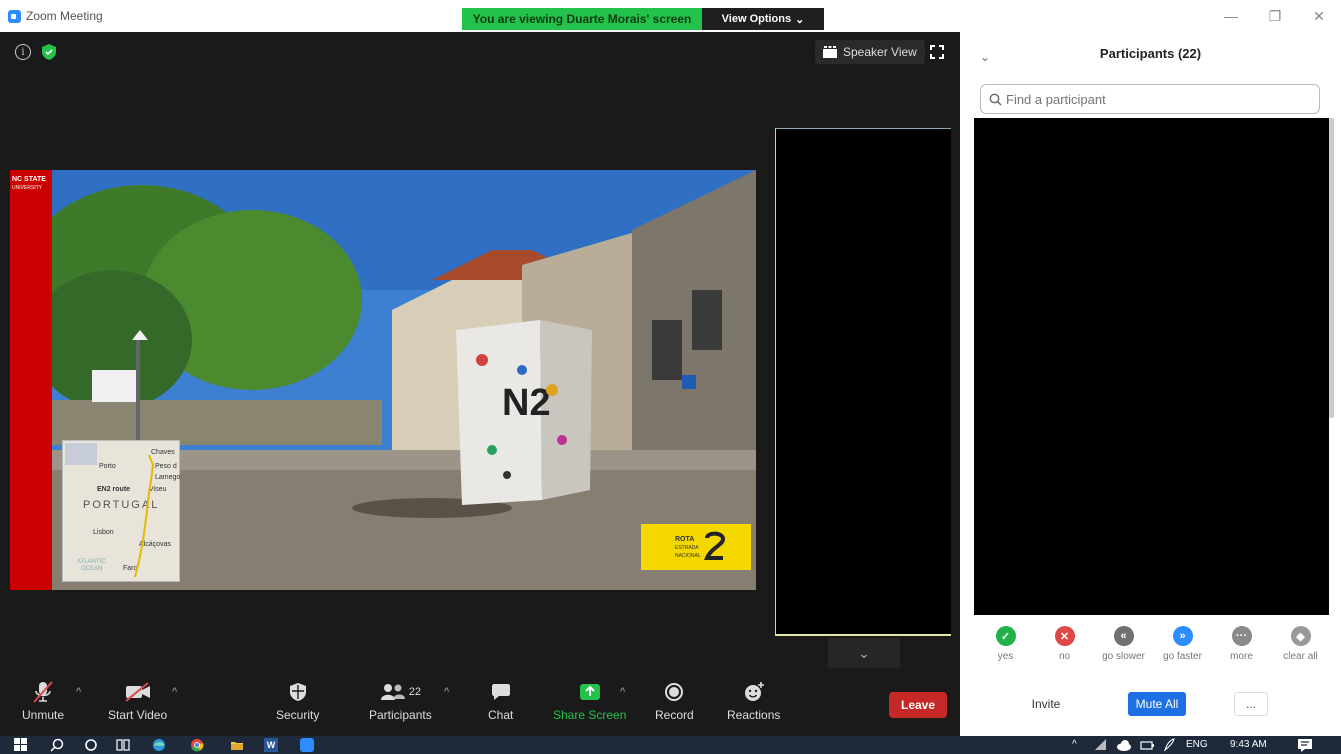  I want to click on leave-button: Leave, so click(918, 705).